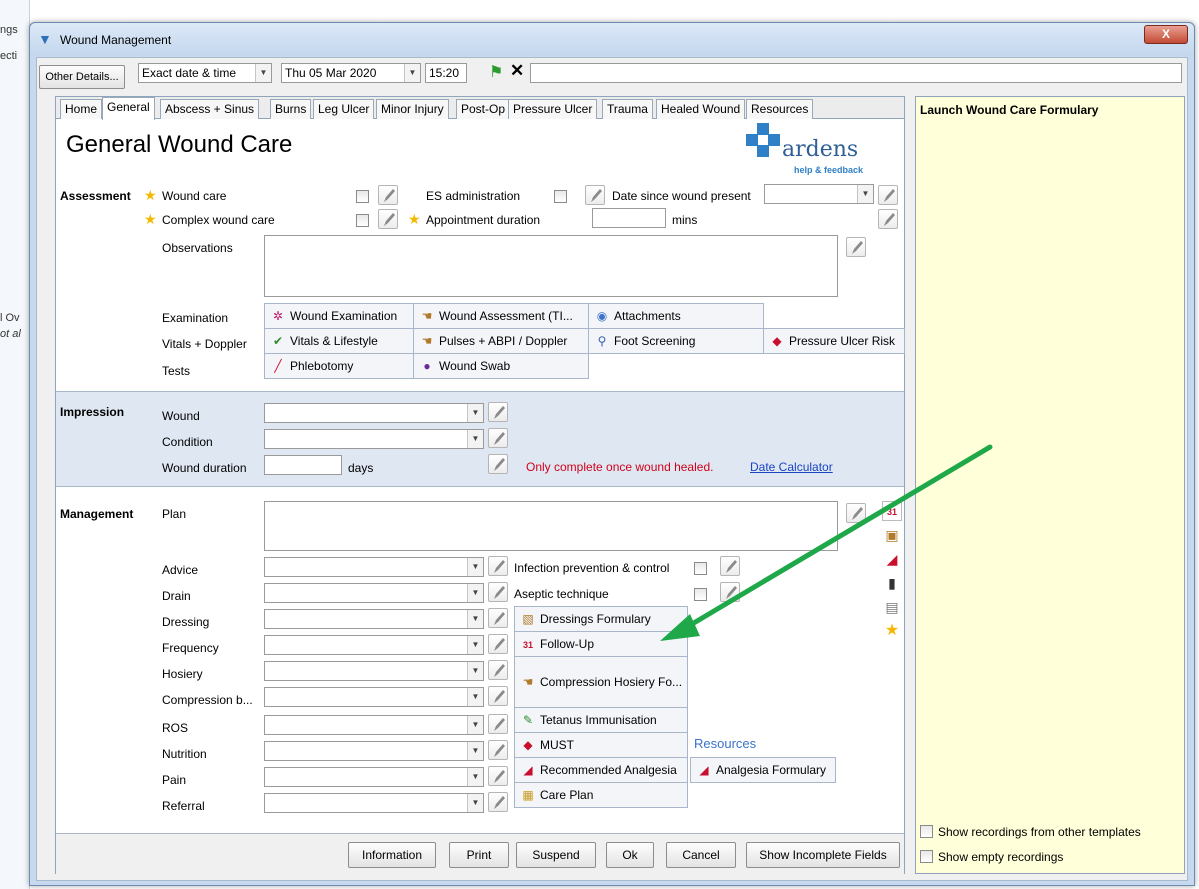 The height and width of the screenshot is (889, 1199). Describe the element at coordinates (791, 467) in the screenshot. I see `date-calculator-link: Date Calculator` at that location.